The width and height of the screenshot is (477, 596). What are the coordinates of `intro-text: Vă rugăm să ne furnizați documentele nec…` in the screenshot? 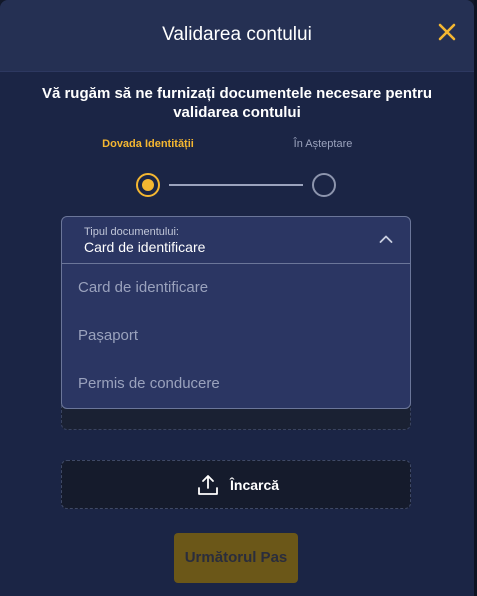 It's located at (237, 103).